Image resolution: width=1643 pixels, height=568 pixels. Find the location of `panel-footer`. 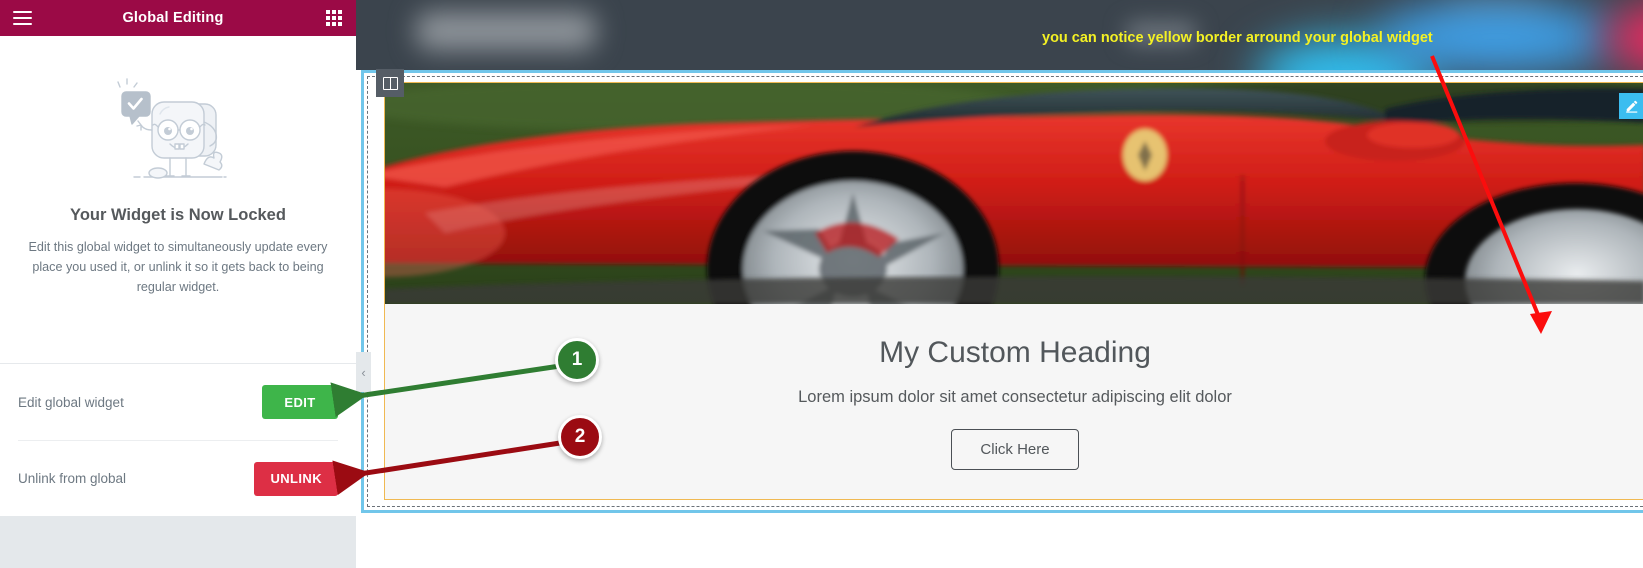

panel-footer is located at coordinates (178, 542).